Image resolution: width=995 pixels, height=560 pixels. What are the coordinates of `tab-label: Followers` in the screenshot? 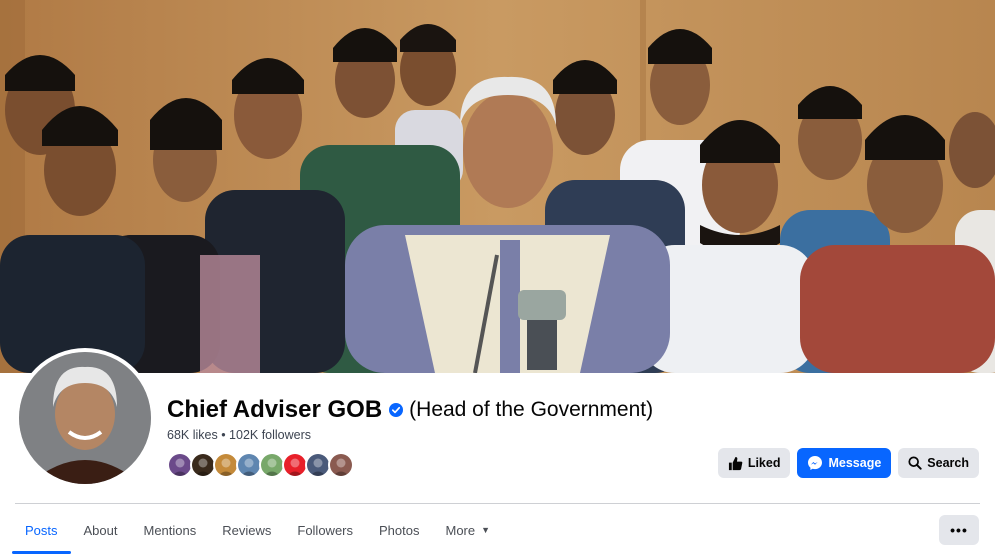 It's located at (325, 530).